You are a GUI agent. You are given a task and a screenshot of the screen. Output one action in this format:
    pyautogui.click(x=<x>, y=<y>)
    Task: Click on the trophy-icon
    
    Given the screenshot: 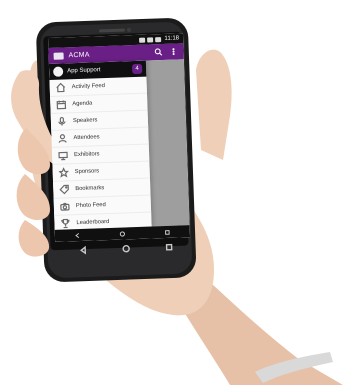 What is the action you would take?
    pyautogui.click(x=65, y=223)
    